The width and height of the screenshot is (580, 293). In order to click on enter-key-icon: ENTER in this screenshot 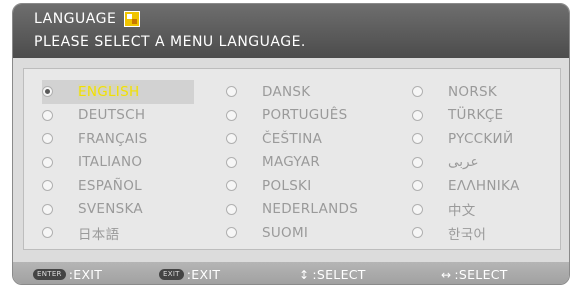, I will do `click(49, 274)`.